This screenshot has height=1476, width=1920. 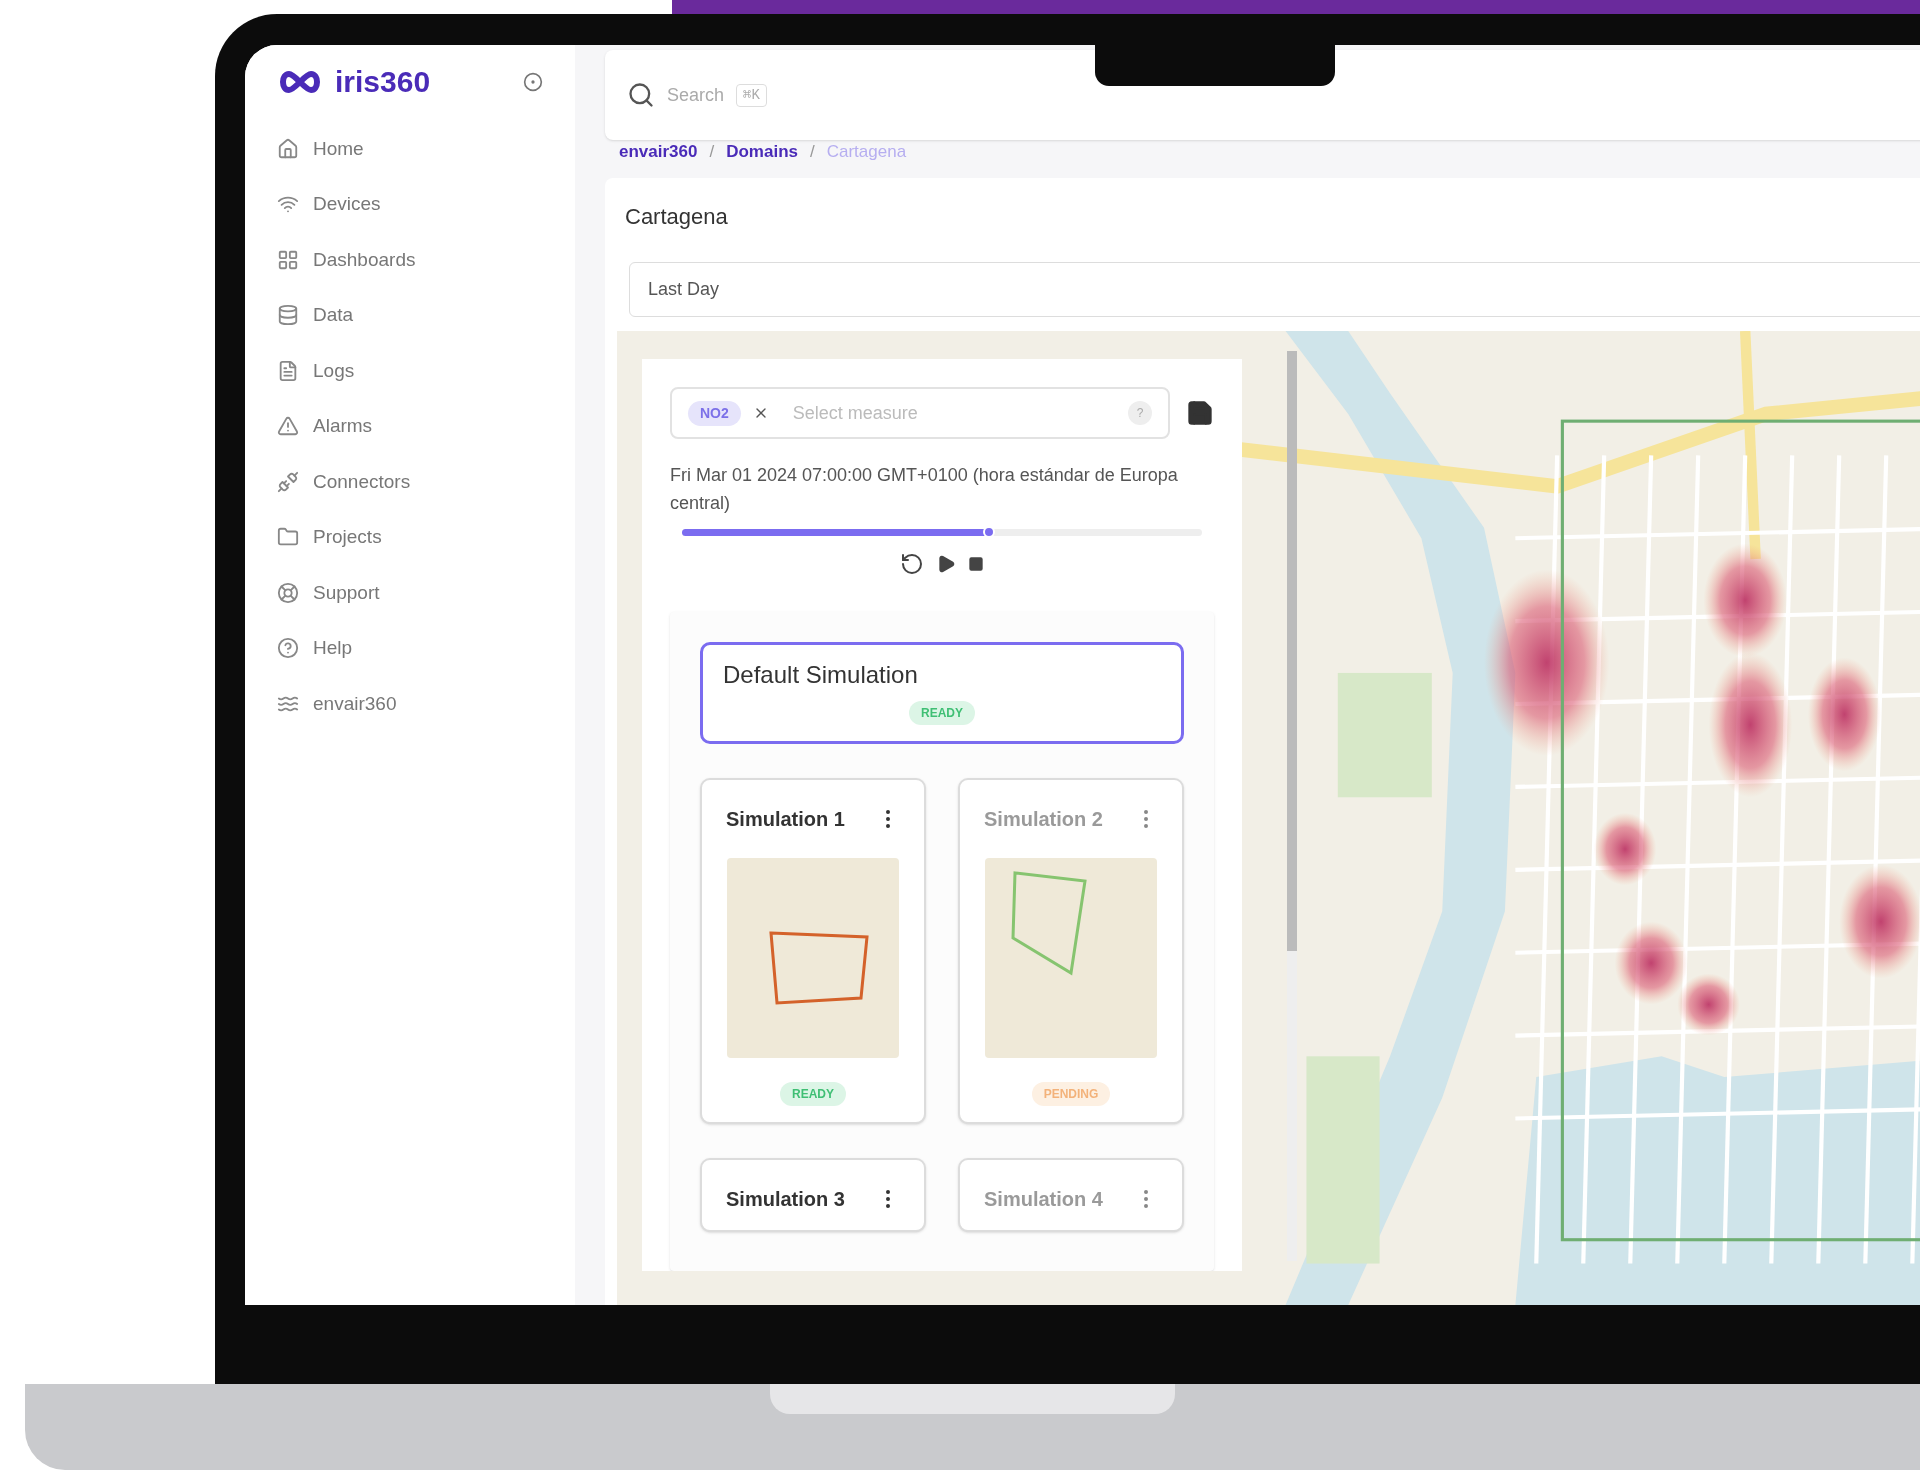 I want to click on stop-icon, so click(x=976, y=564).